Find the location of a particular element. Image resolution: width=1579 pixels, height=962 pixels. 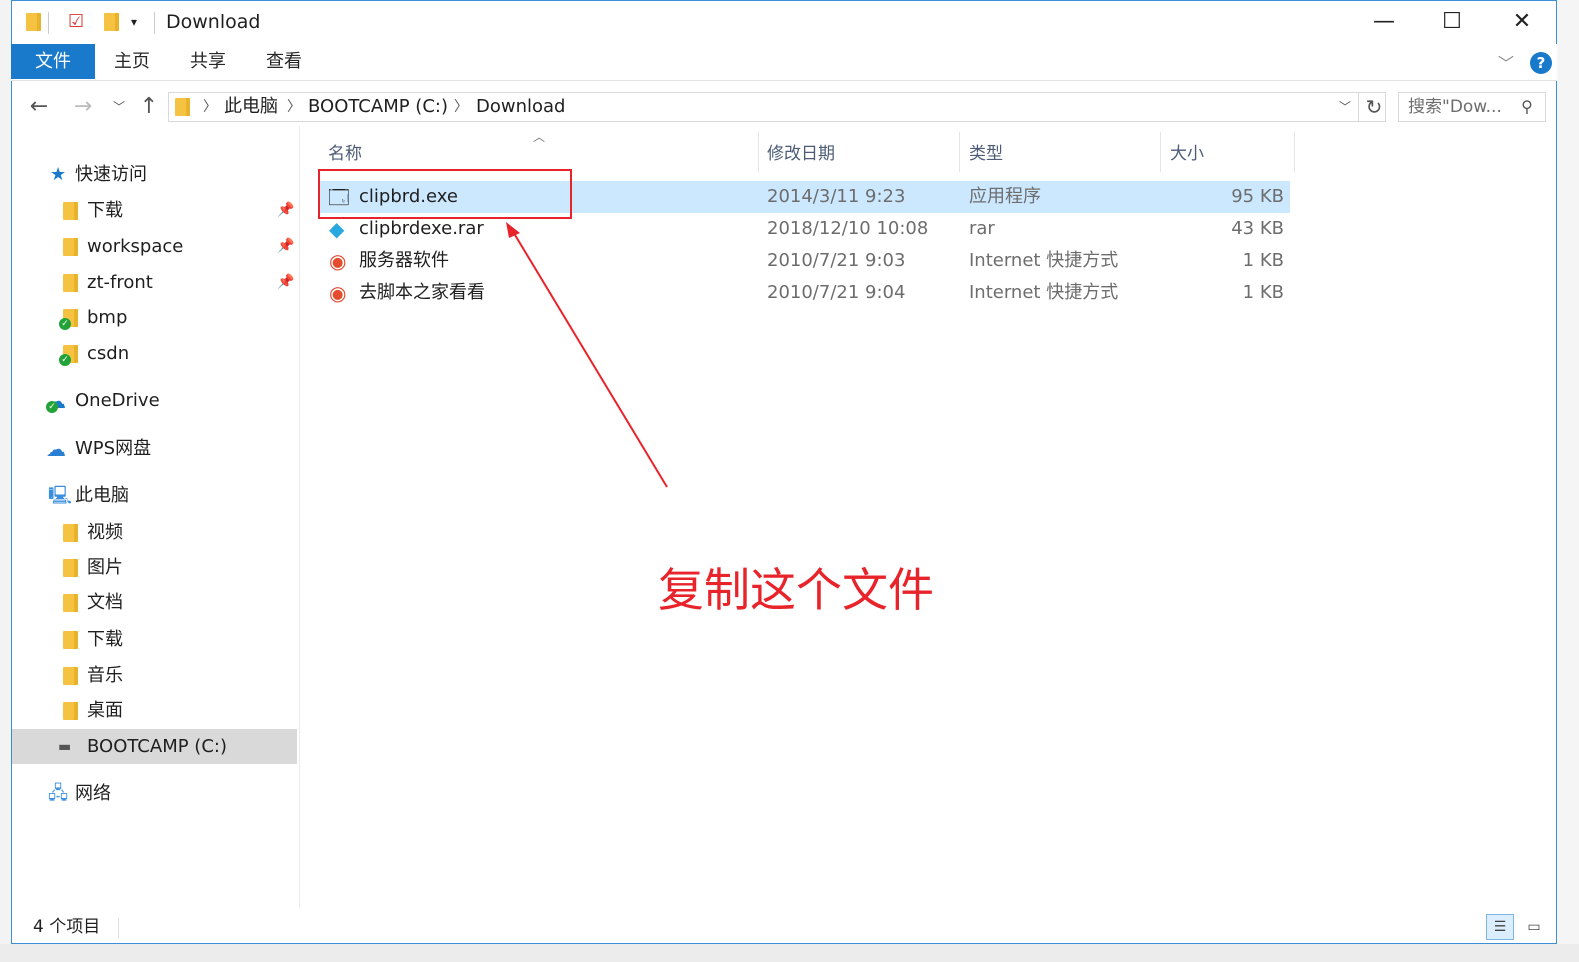

large-icons-view-icon: ▭ is located at coordinates (1534, 927).